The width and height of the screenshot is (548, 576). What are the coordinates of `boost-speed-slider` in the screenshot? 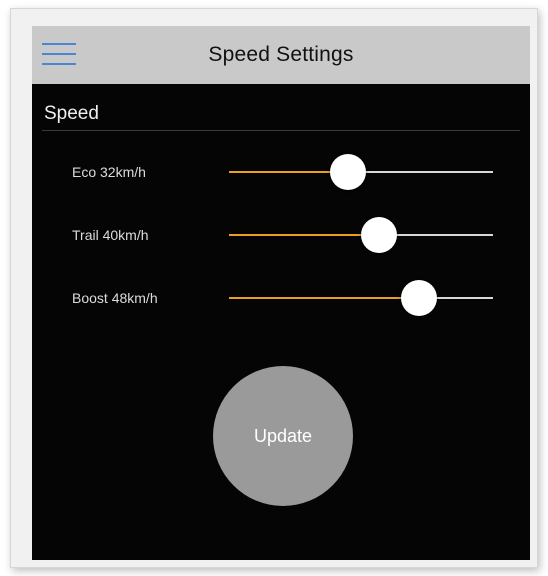 It's located at (361, 298).